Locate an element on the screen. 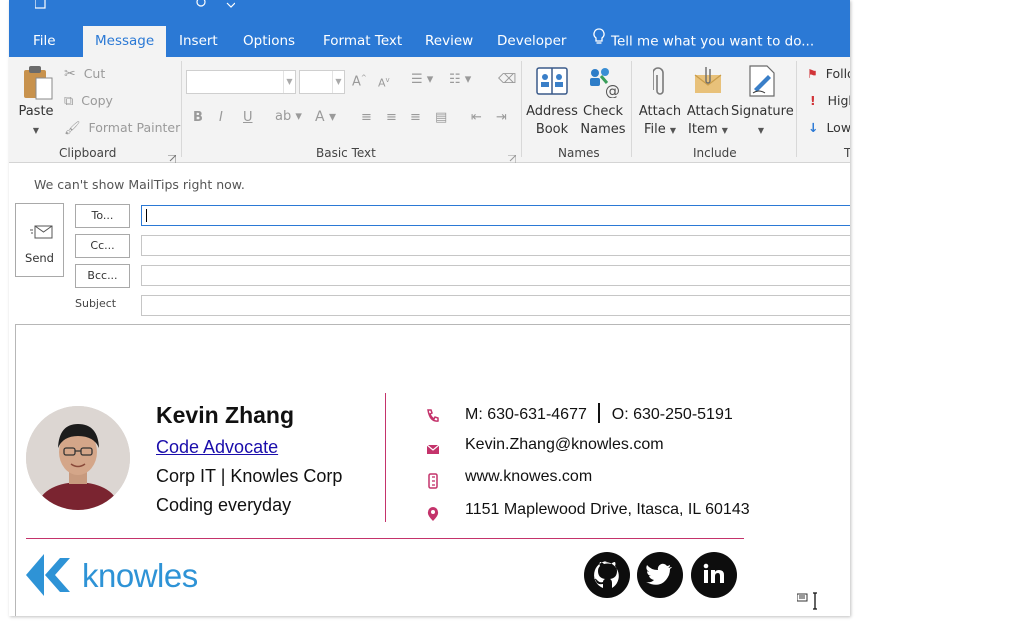 The height and width of the screenshot is (623, 1030). clear-formatting-icon: ⌫ is located at coordinates (507, 79).